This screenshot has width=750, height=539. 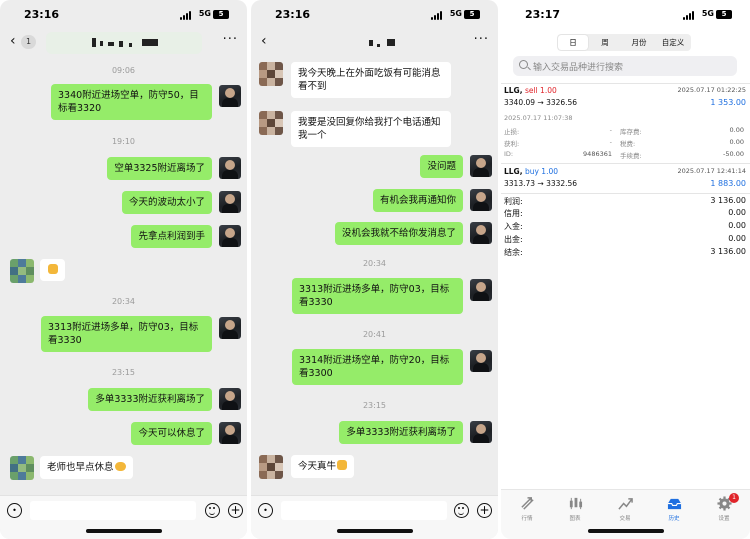 I want to click on segment-week: 周, so click(x=605, y=42).